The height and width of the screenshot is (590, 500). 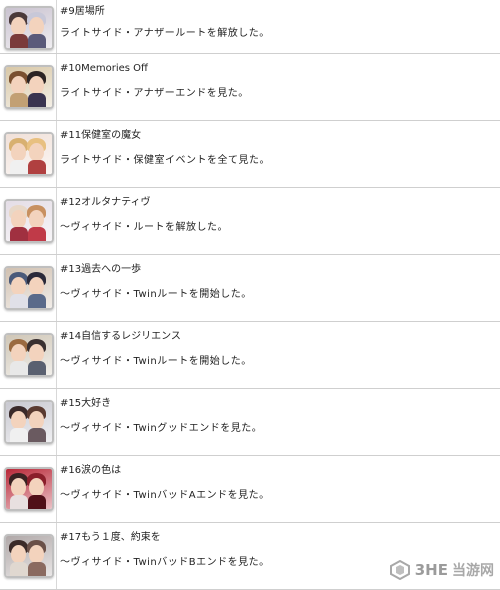 I want to click on achievement-row: #12オルタナティヴ ～ヴィサイド・ルートを解放した。, so click(x=250, y=221).